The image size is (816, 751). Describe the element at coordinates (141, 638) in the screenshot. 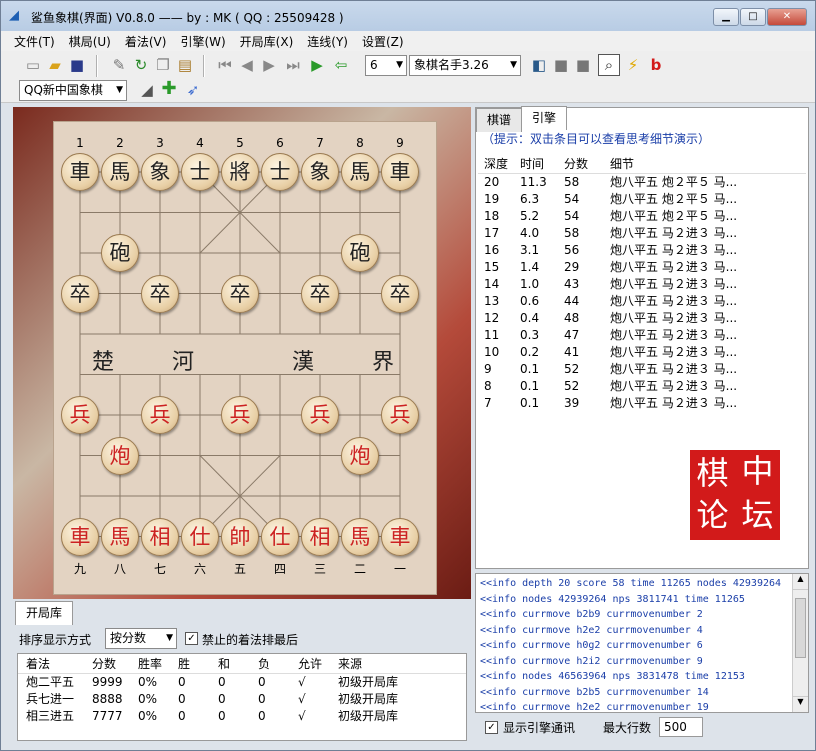

I see `sort-select: 按分数 ▼` at that location.